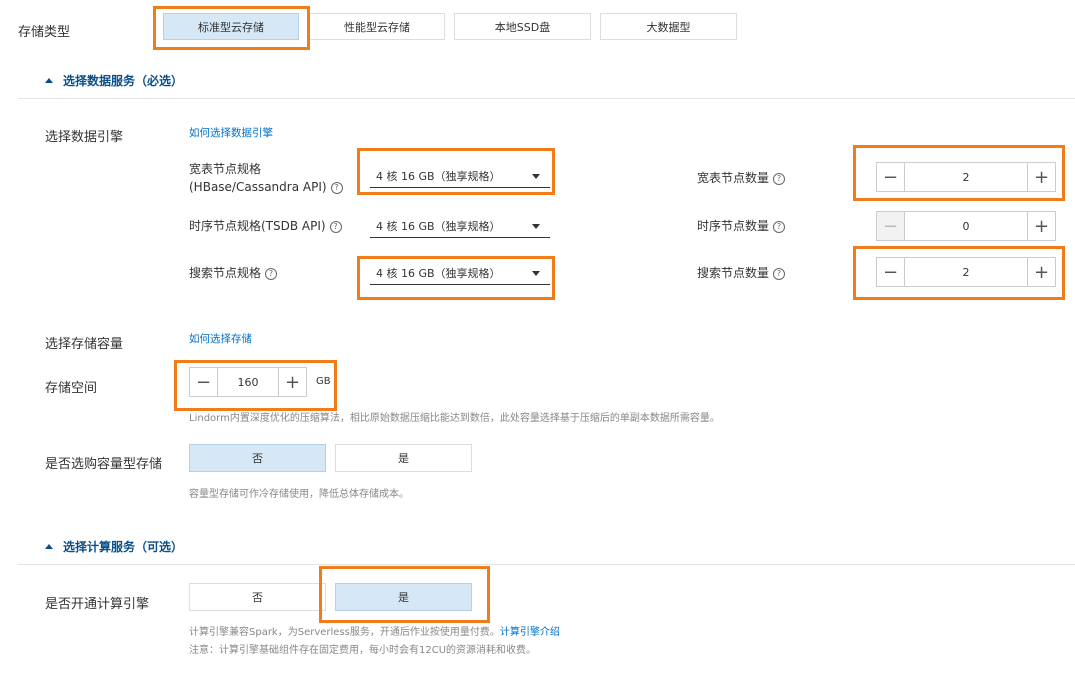 The image size is (1075, 675). I want to click on search-spec-label: 搜索节点规格?, so click(233, 272).